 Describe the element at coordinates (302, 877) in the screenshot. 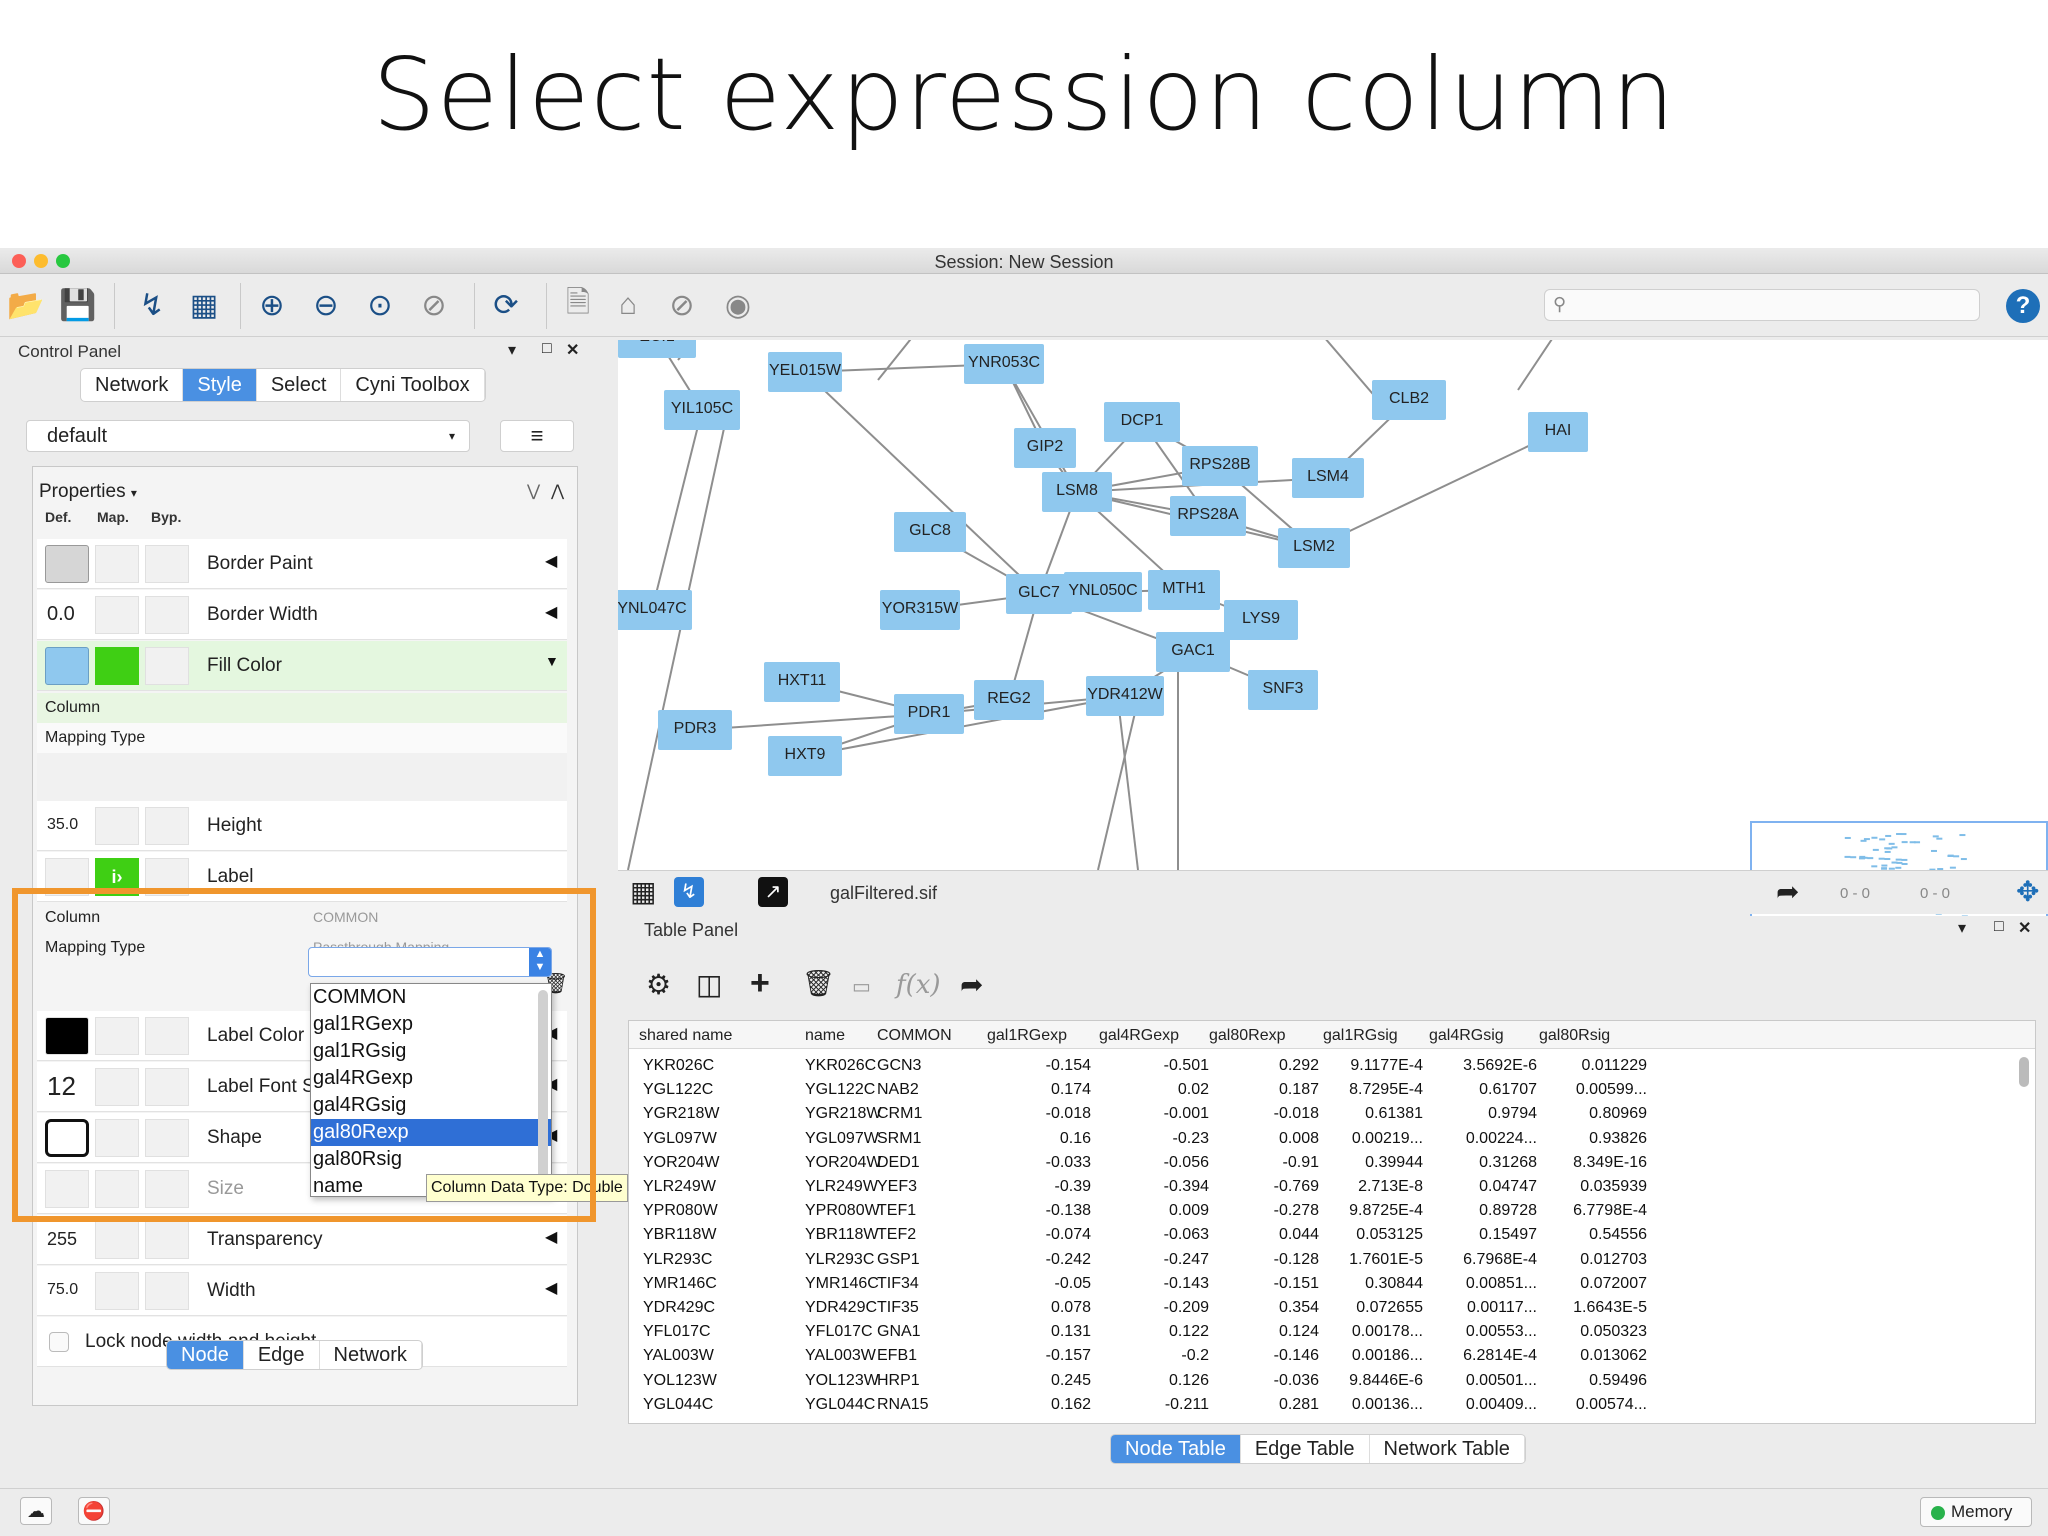

I see `property-row-label: i› Label` at that location.